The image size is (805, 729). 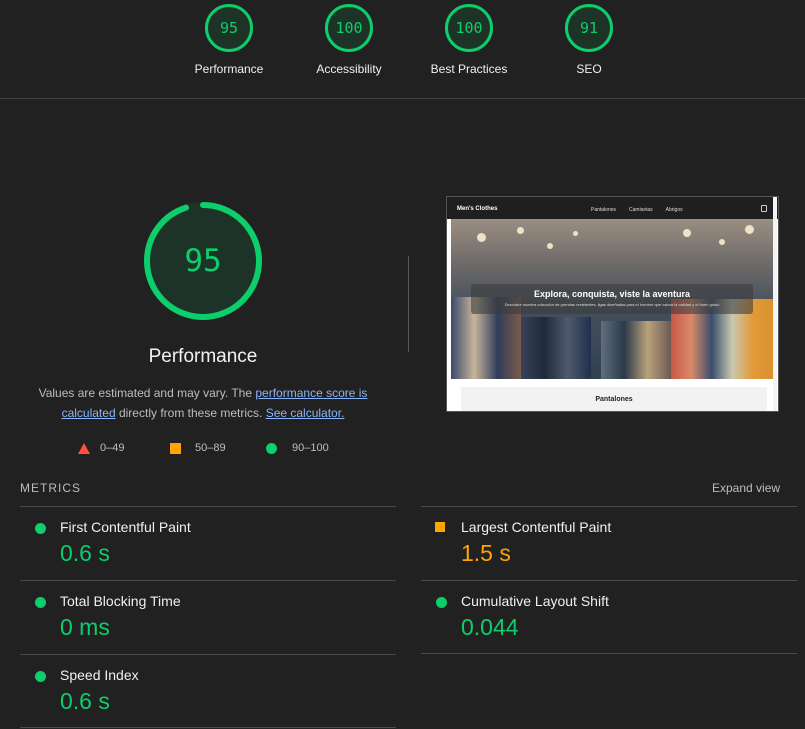 What do you see at coordinates (208, 617) in the screenshot?
I see `metric-tbt: Total Blocking Time 0 ms` at bounding box center [208, 617].